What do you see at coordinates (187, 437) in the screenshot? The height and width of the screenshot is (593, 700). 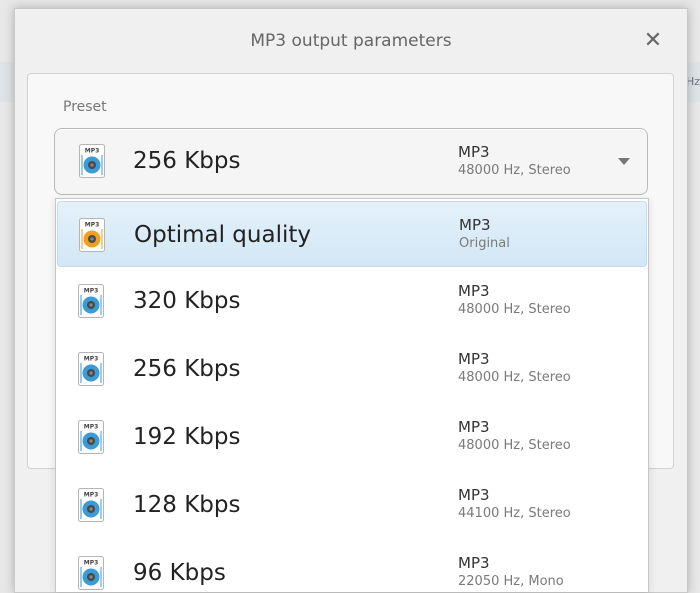 I see `option-name: 192 Kbps` at bounding box center [187, 437].